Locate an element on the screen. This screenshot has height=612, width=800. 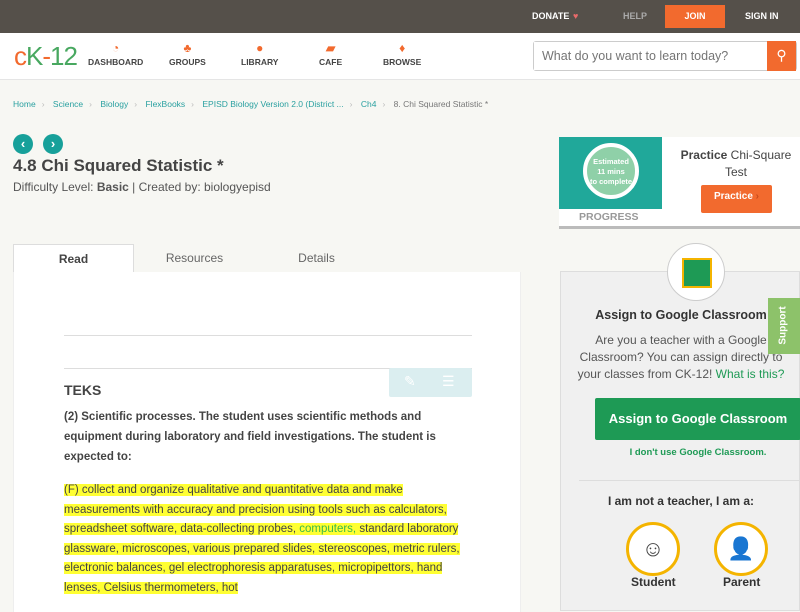
breadcrumb-flexbooks: FlexBooks is located at coordinates (165, 104).